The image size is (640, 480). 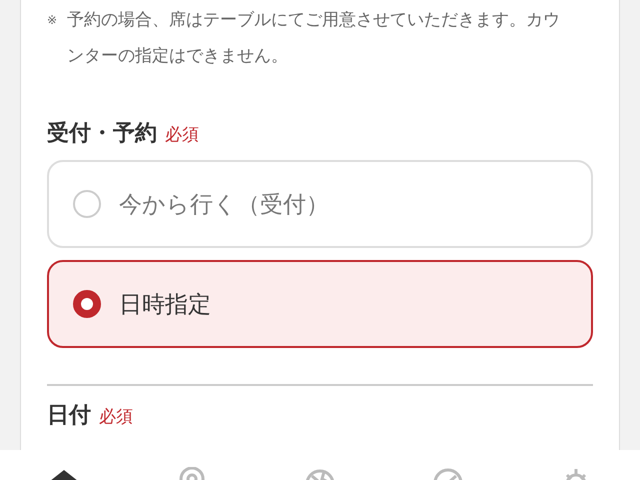 I want to click on note-mark: ※, so click(x=52, y=20).